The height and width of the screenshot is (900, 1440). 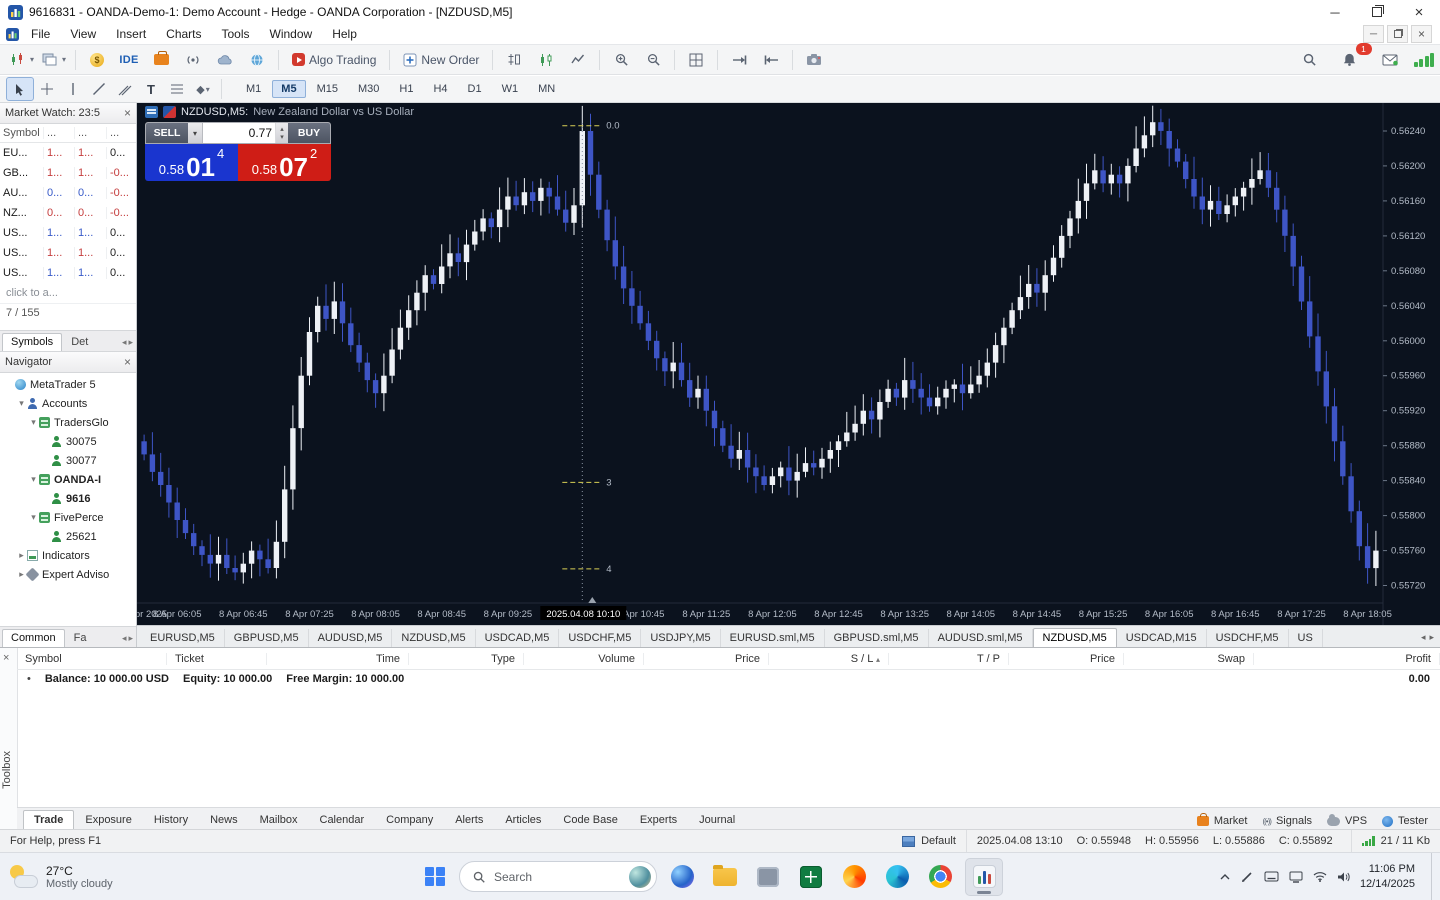 I want to click on tab-scroll-left-icon: ◂, so click(x=124, y=638).